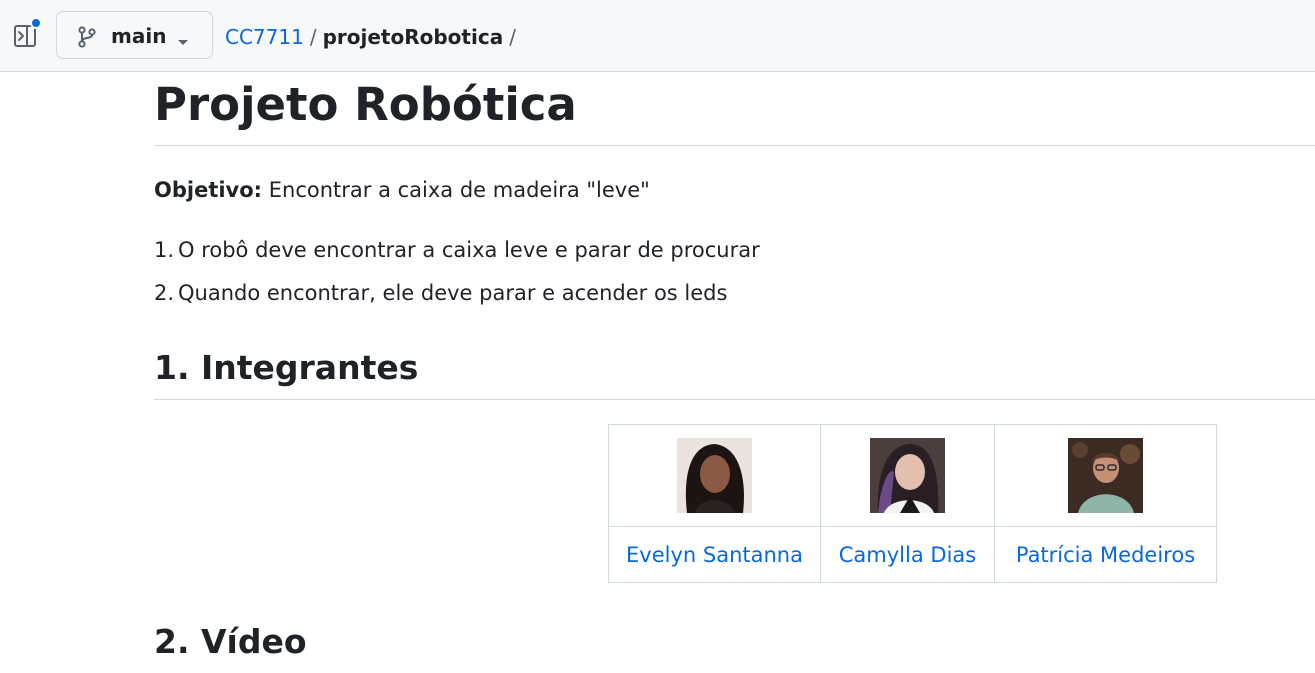  I want to click on page-title: Projeto Robótica, so click(365, 104).